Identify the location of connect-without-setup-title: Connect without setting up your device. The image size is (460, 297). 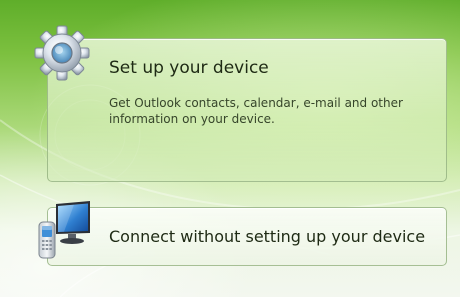
(267, 236).